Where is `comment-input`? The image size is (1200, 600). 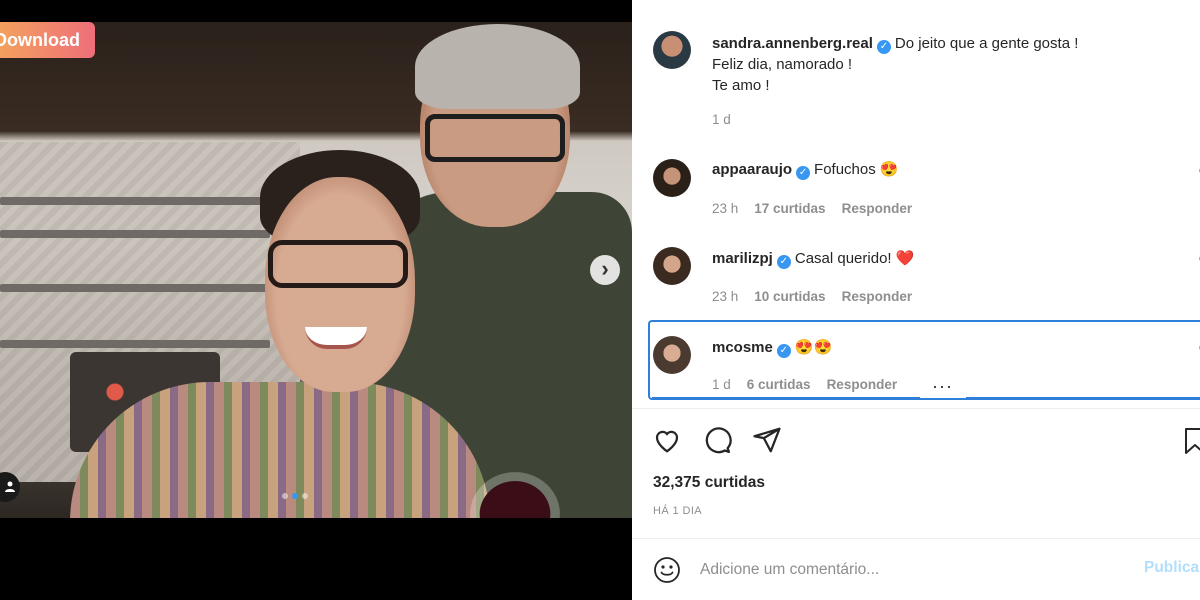
comment-input is located at coordinates (910, 570).